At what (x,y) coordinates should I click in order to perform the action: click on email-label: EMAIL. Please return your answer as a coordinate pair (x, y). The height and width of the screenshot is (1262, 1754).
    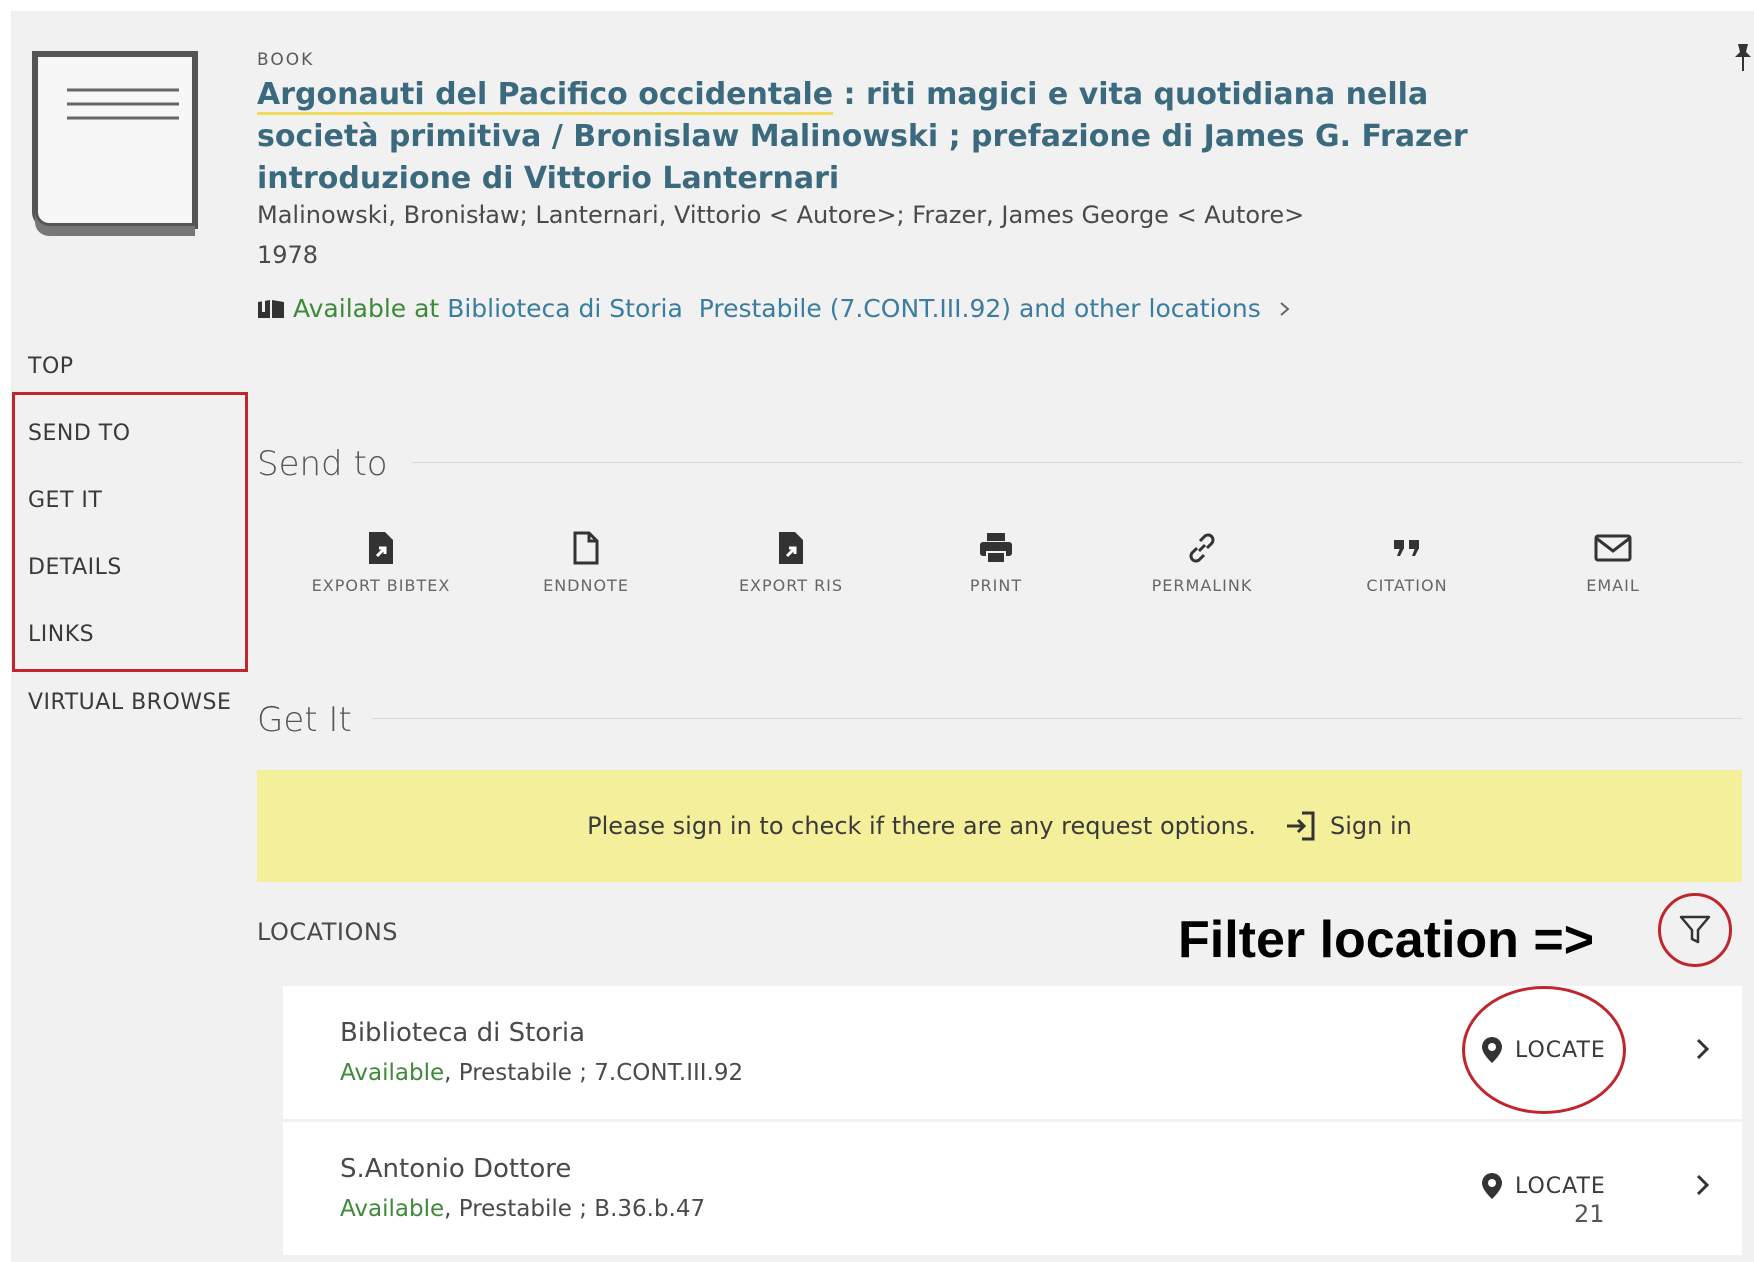
    Looking at the image, I should click on (1613, 585).